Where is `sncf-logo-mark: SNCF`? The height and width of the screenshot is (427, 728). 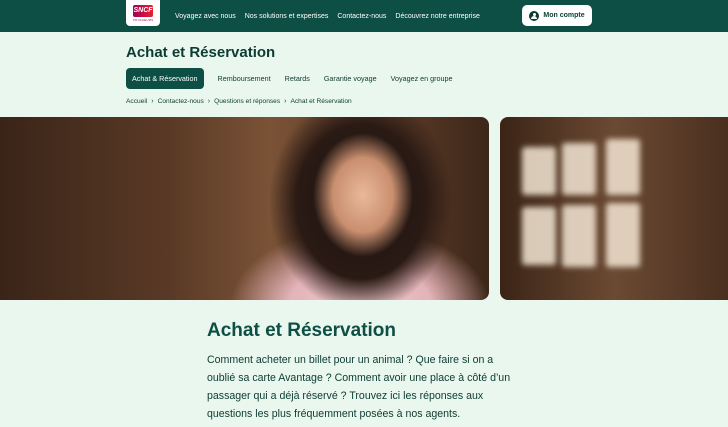 sncf-logo-mark: SNCF is located at coordinates (143, 10).